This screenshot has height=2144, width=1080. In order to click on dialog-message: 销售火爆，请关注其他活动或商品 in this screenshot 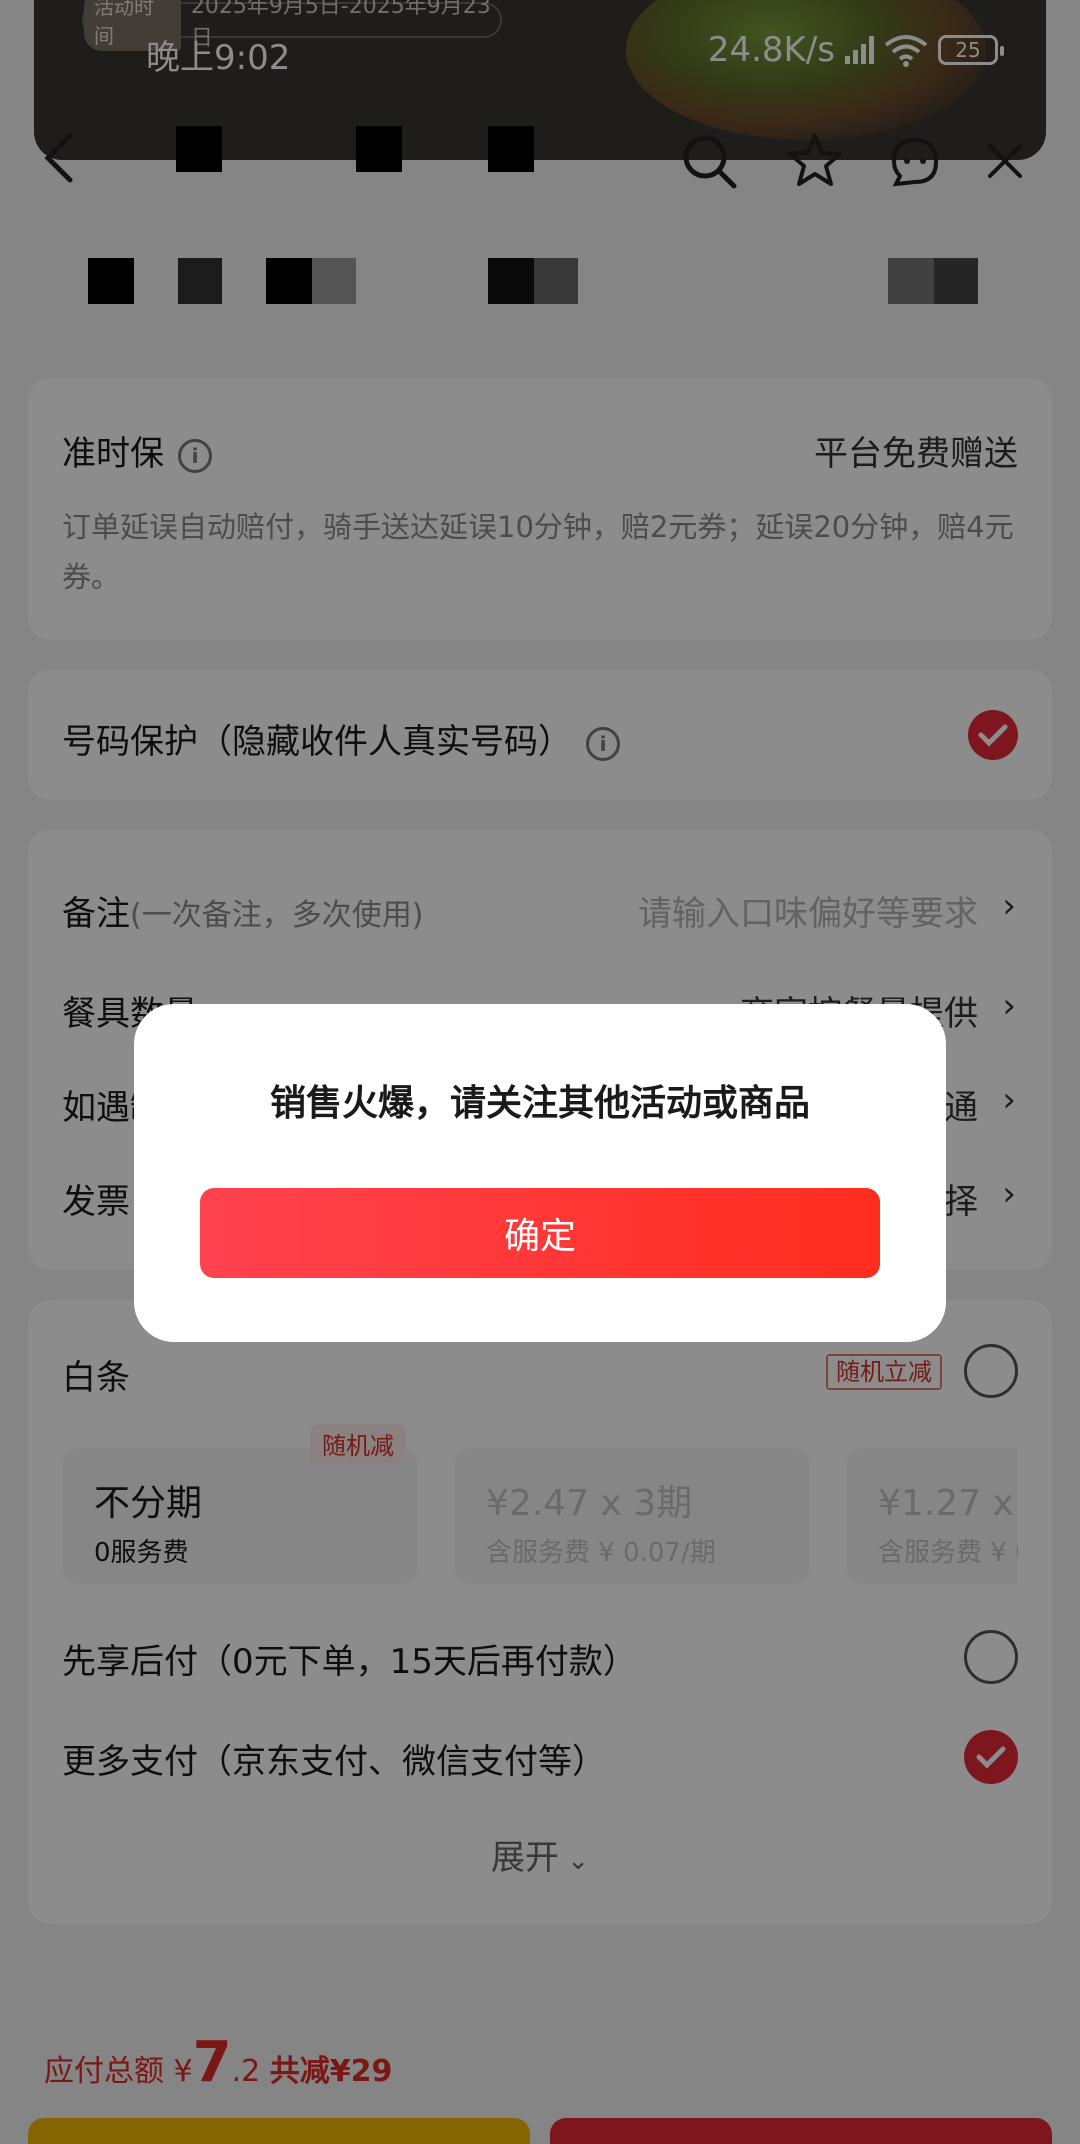, I will do `click(539, 1103)`.